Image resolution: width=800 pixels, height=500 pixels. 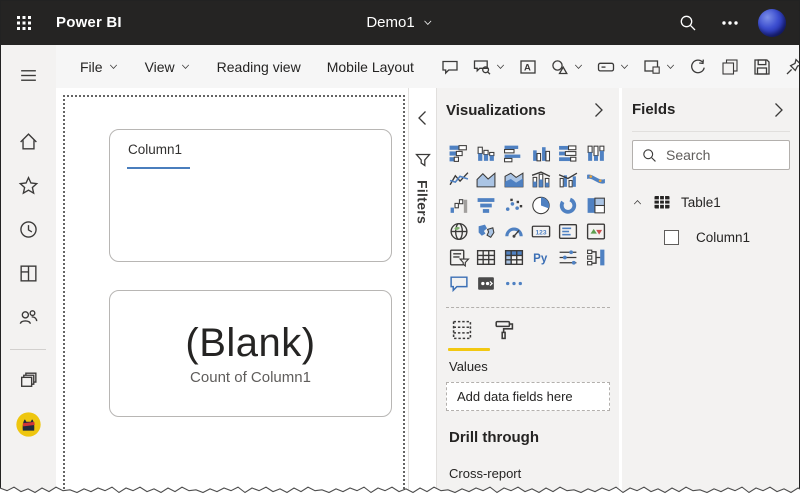 I want to click on sidebar-item-apps, so click(x=28, y=273).